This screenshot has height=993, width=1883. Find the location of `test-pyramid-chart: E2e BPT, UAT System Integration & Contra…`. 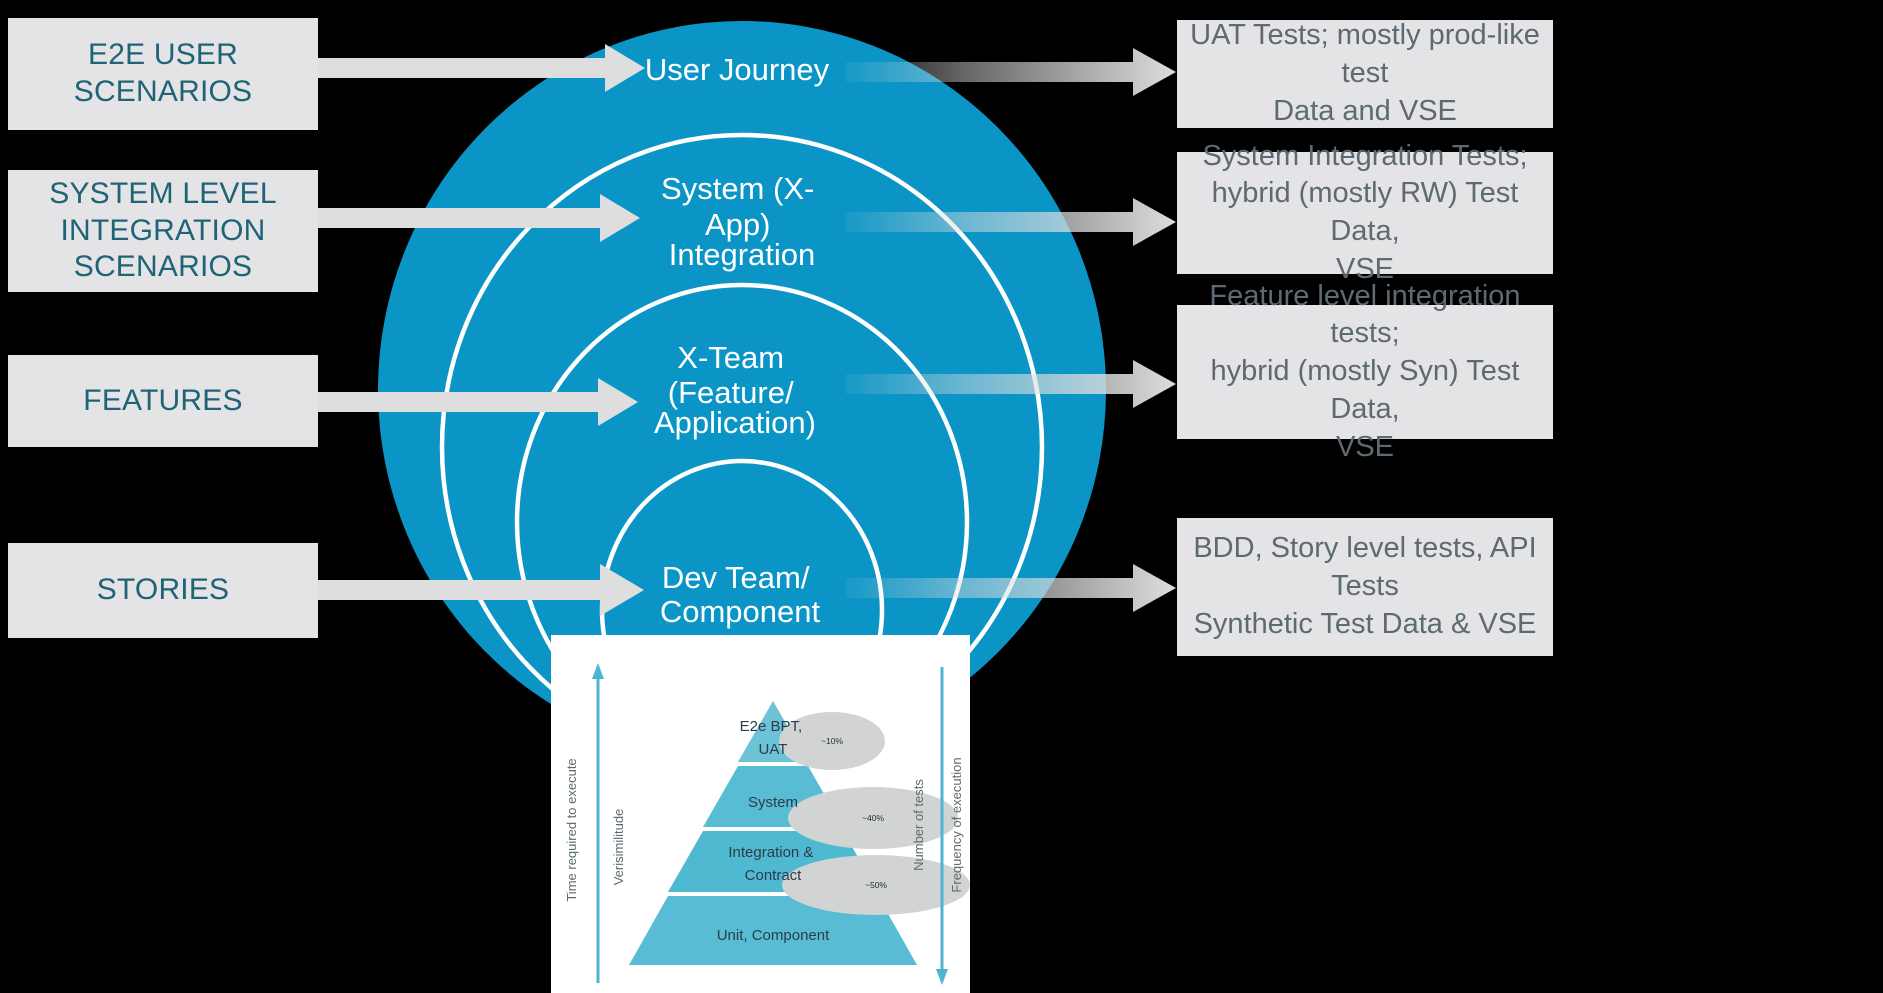

test-pyramid-chart: E2e BPT, UAT System Integration & Contra… is located at coordinates (767, 824).